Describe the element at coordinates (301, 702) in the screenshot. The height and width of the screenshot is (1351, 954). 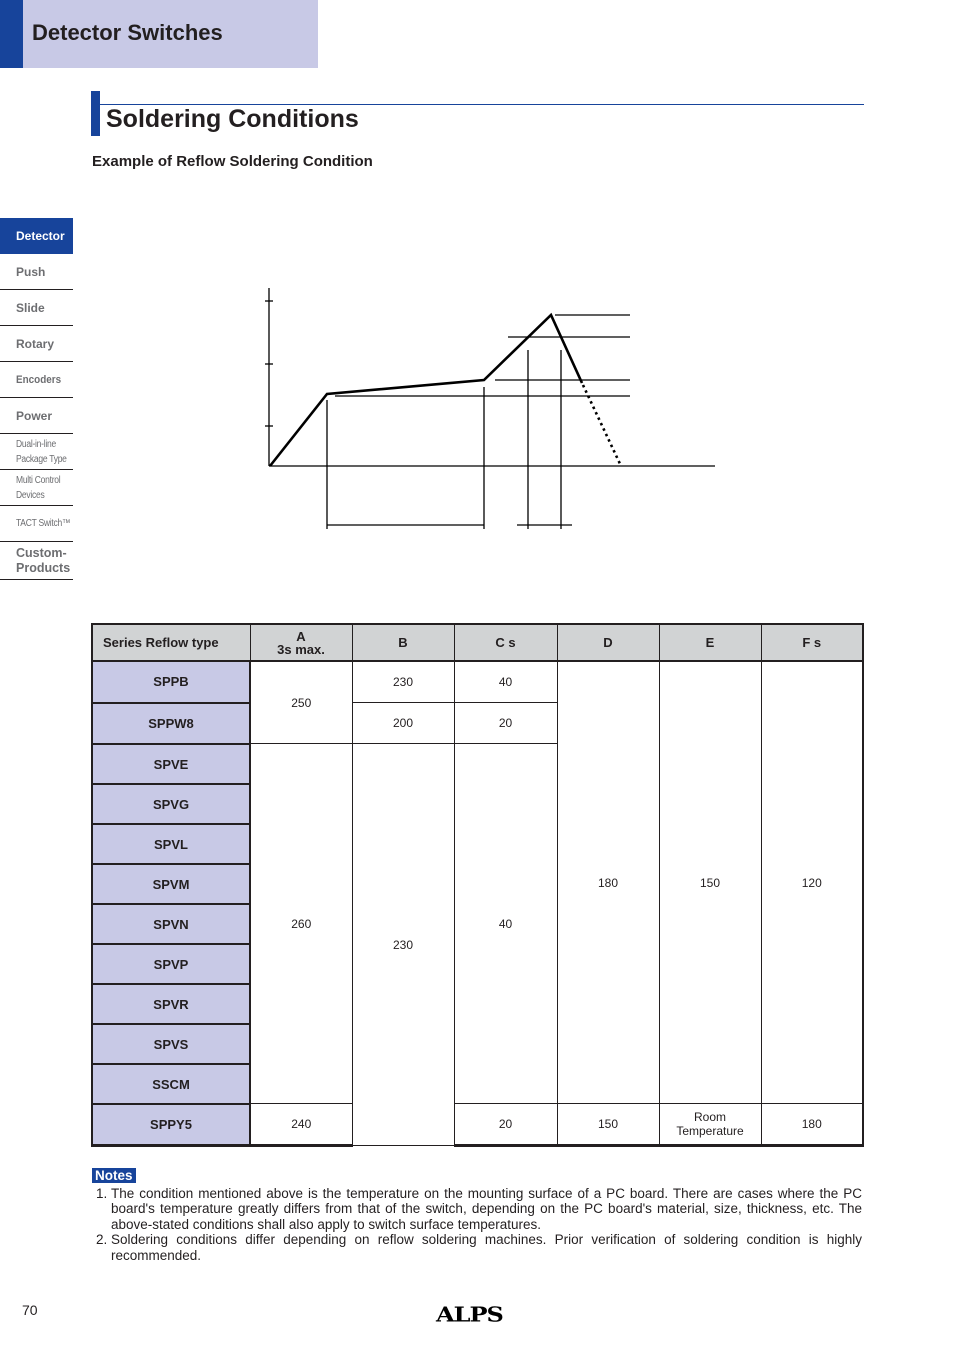
I see `cell-a: 250` at that location.